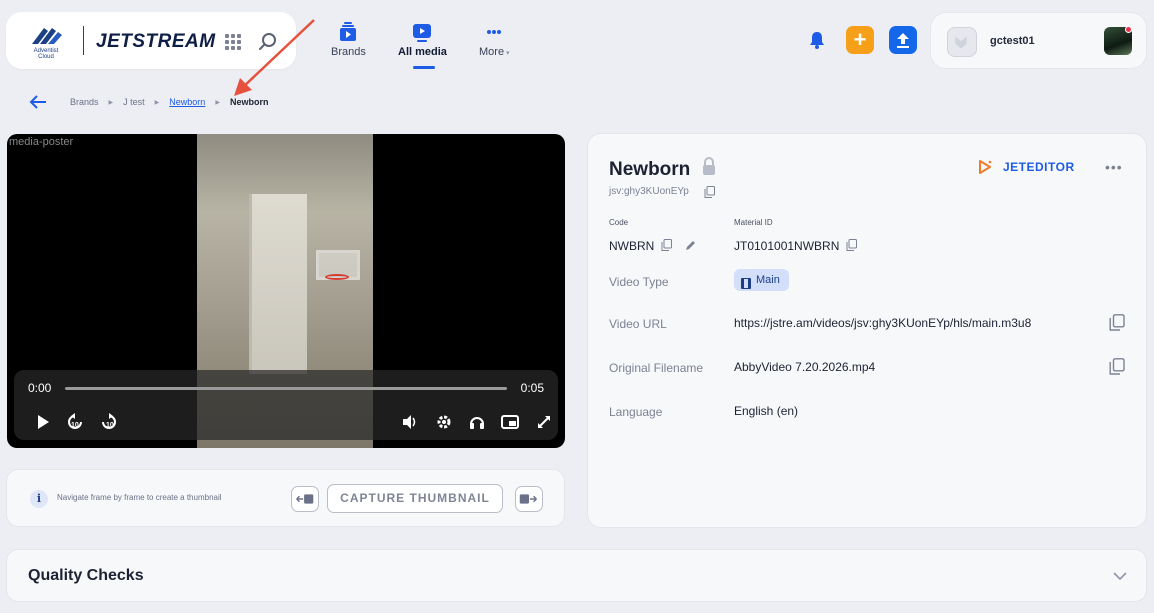 This screenshot has width=1154, height=613. Describe the element at coordinates (337, 277) in the screenshot. I see `video-frame-ring` at that location.